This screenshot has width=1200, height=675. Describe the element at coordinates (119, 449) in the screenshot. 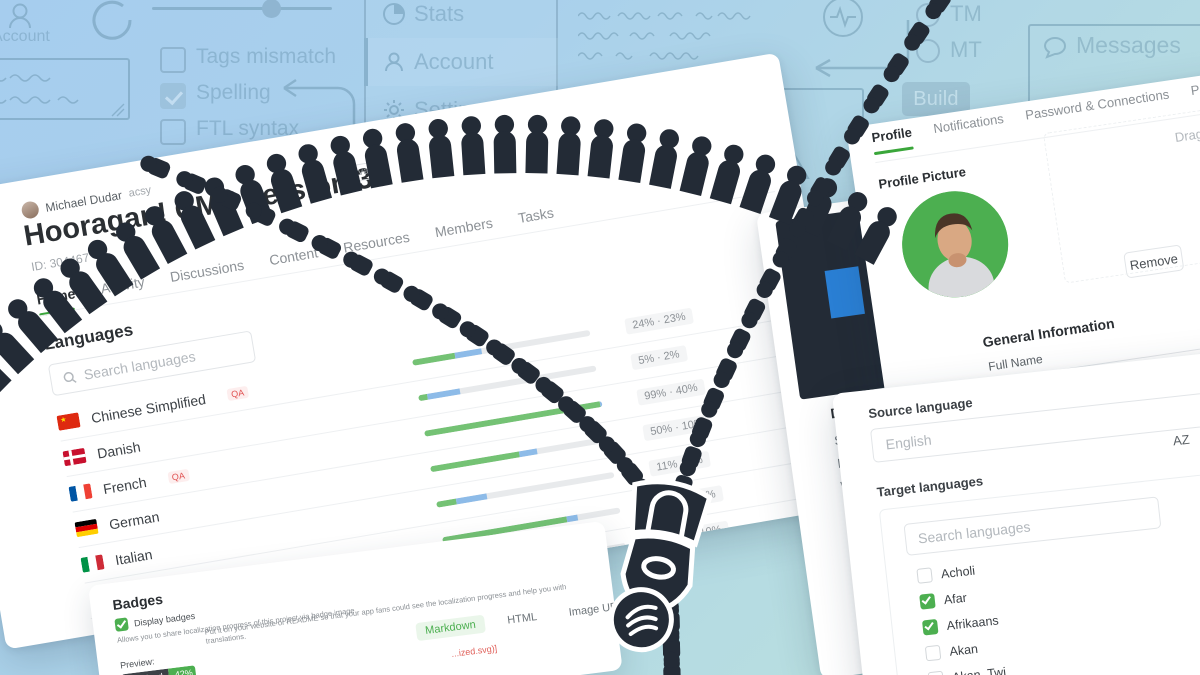

I see `language-name: Danish` at that location.